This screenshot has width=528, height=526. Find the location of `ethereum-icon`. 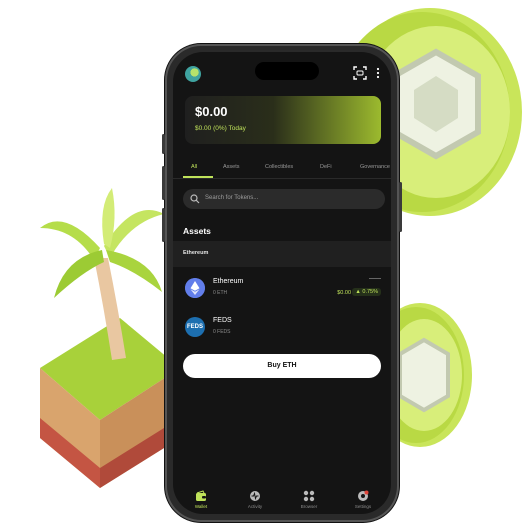

ethereum-icon is located at coordinates (195, 288).